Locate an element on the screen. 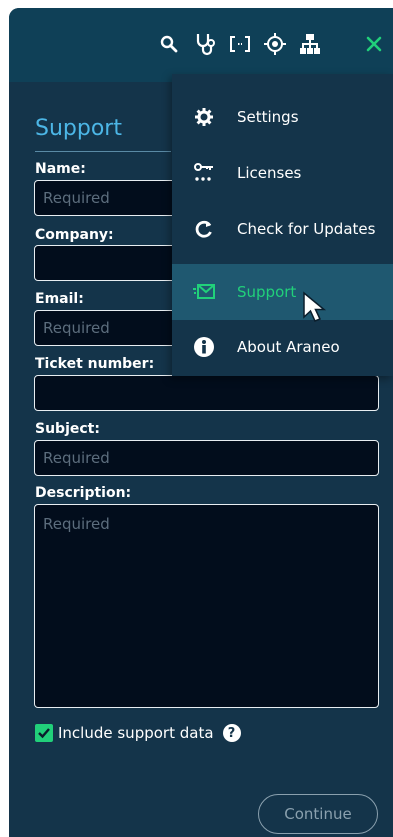 The height and width of the screenshot is (837, 393). menu-item-check-for-updates: Check for Updates is located at coordinates (282, 229).